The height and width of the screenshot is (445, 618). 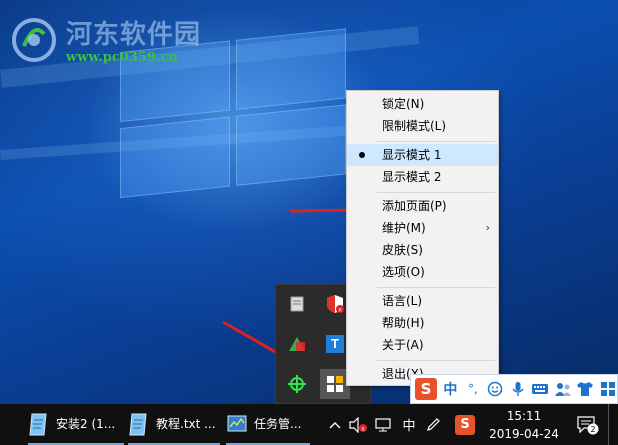 What do you see at coordinates (297, 344) in the screenshot?
I see `green-triangle-icon` at bounding box center [297, 344].